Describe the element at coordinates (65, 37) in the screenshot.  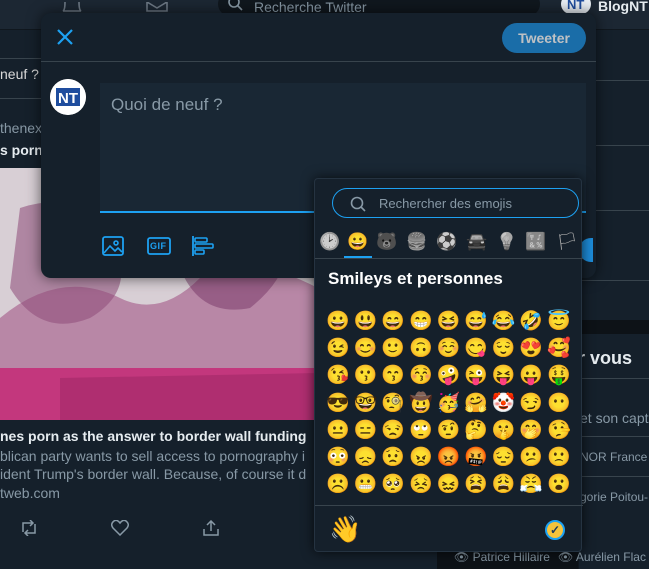
I see `close-icon` at that location.